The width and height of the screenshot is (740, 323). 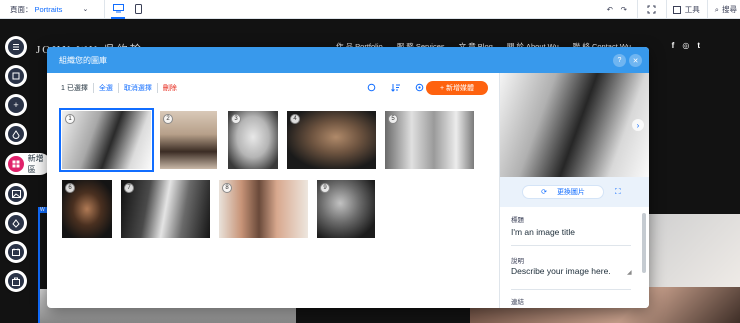 I want to click on thumbnail-number: 7, so click(x=129, y=188).